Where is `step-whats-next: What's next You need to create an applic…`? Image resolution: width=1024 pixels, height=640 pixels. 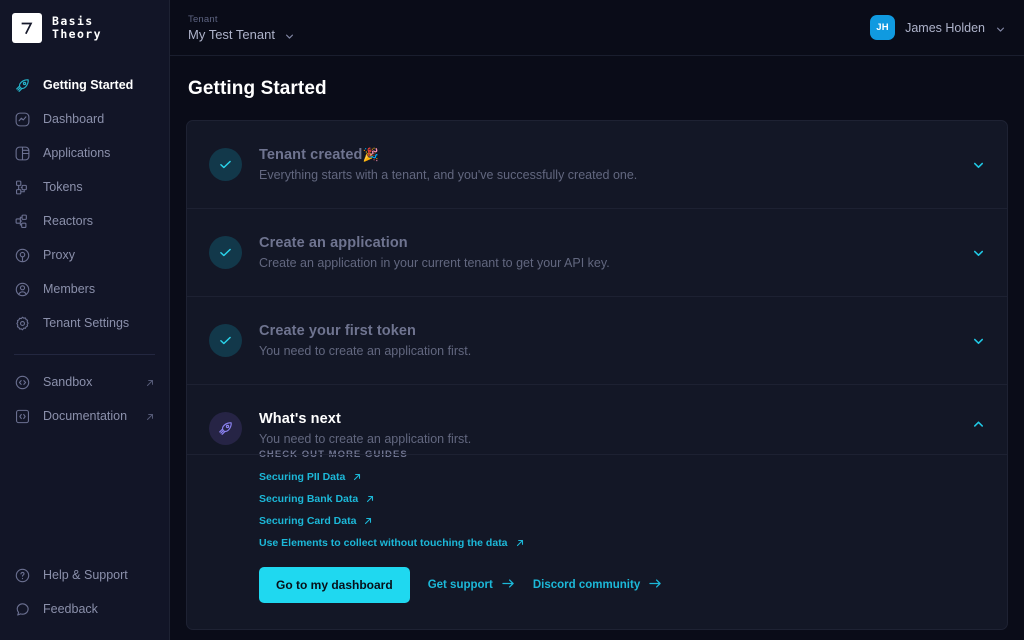 step-whats-next: What's next You need to create an applic… is located at coordinates (597, 420).